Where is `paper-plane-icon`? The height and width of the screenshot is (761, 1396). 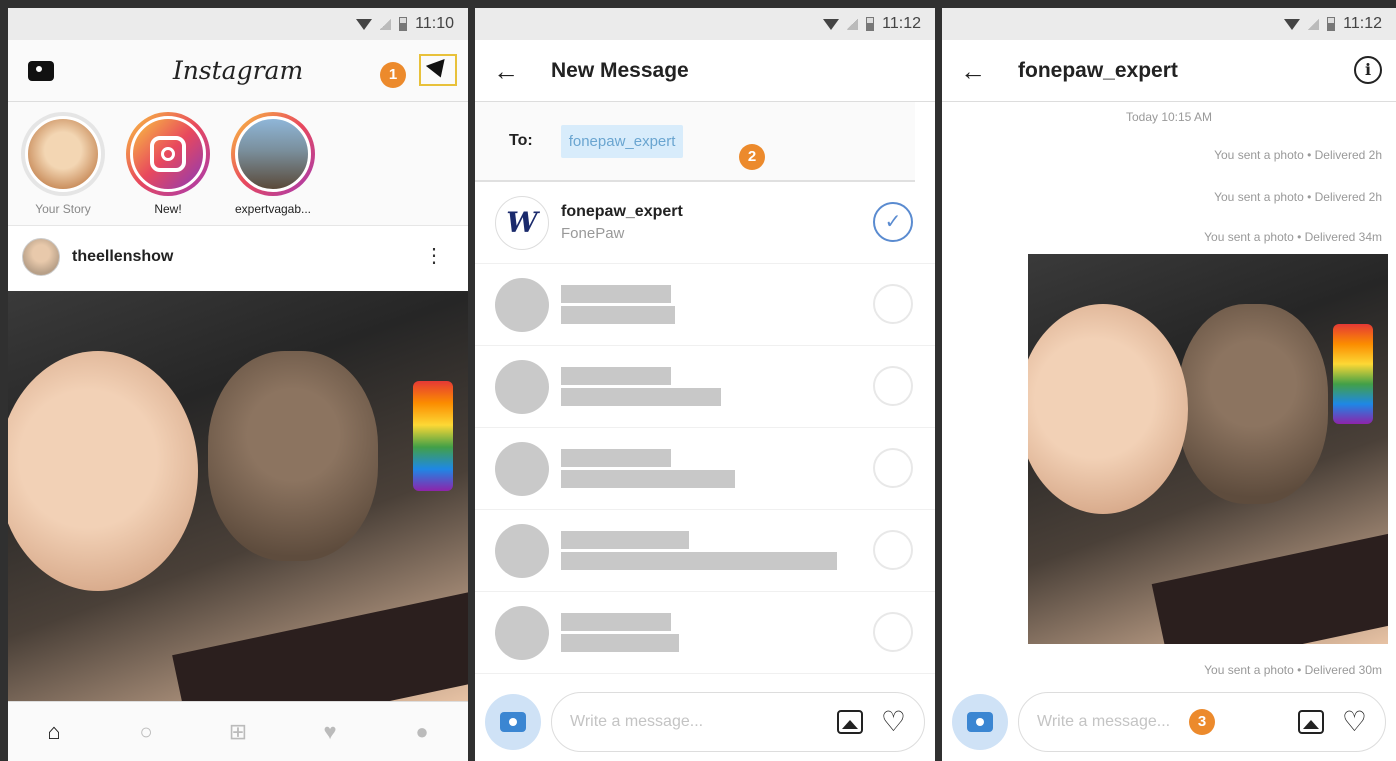
paper-plane-icon is located at coordinates (438, 70).